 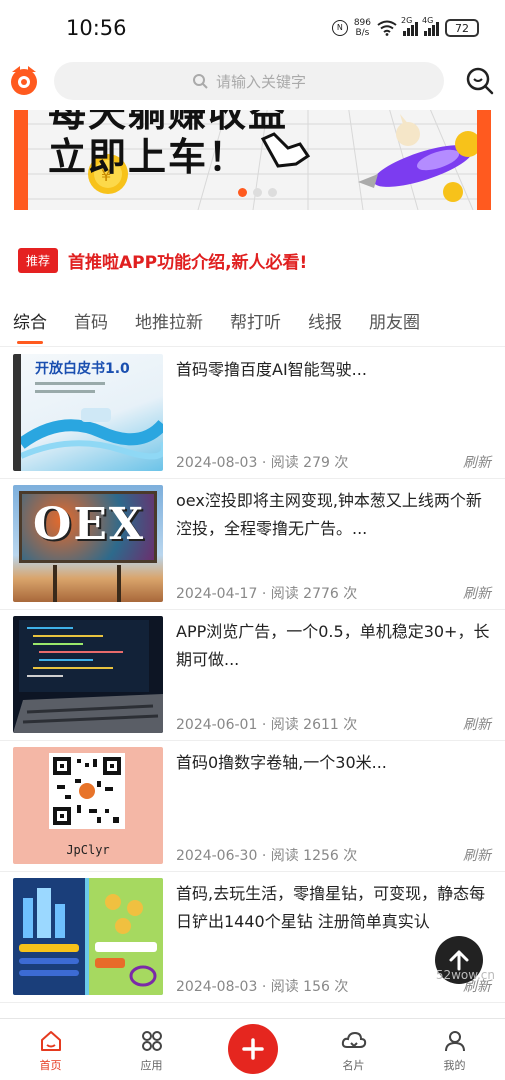 What do you see at coordinates (353, 1049) in the screenshot?
I see `nav-card: 名片` at bounding box center [353, 1049].